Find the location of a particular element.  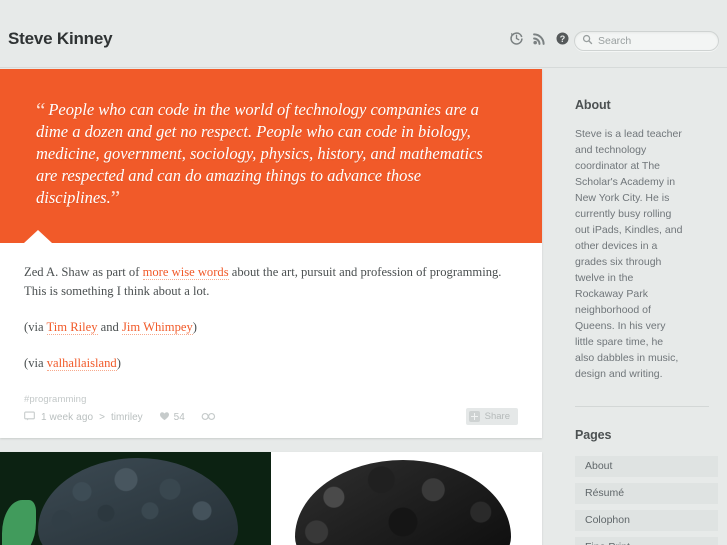

photo-portrait-afro-bw is located at coordinates (406, 498).